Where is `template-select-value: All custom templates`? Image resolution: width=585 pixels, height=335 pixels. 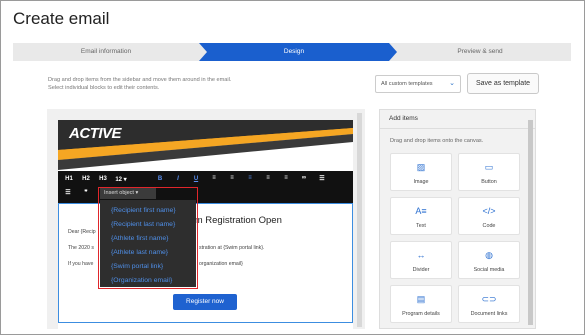
template-select-value: All custom templates is located at coordinates (407, 84).